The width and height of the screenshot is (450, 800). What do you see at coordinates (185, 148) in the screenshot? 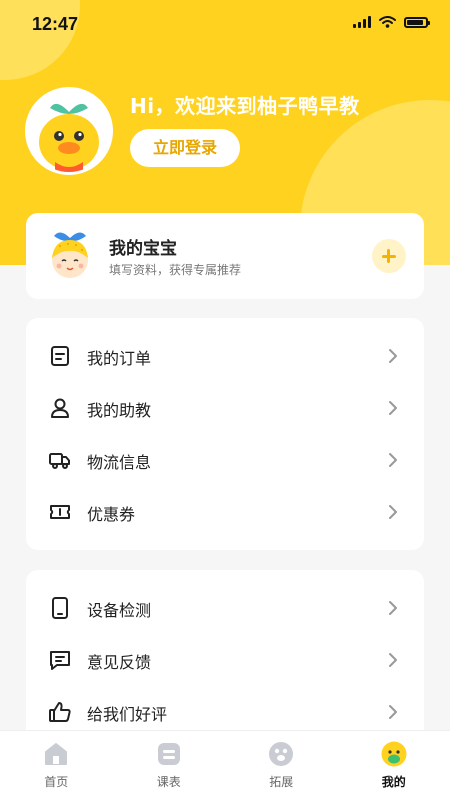
I see `login-button: 立即登录` at bounding box center [185, 148].